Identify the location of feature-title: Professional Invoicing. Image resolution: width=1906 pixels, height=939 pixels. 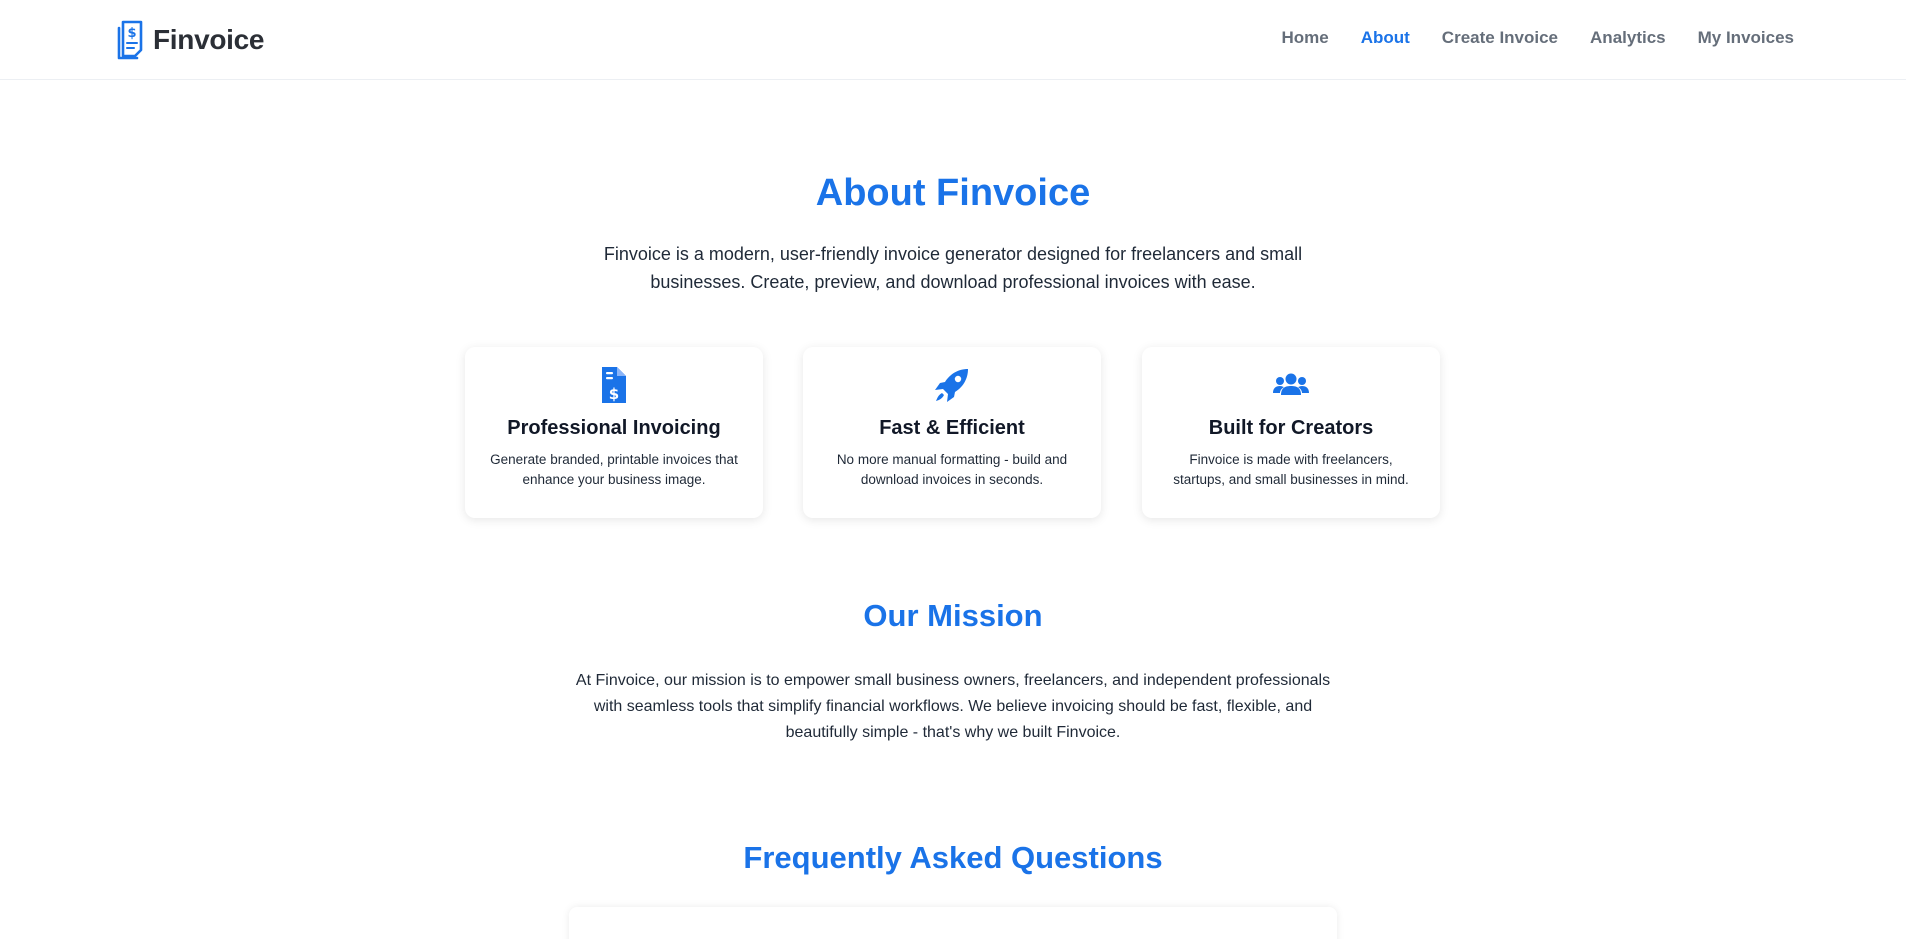
(614, 428).